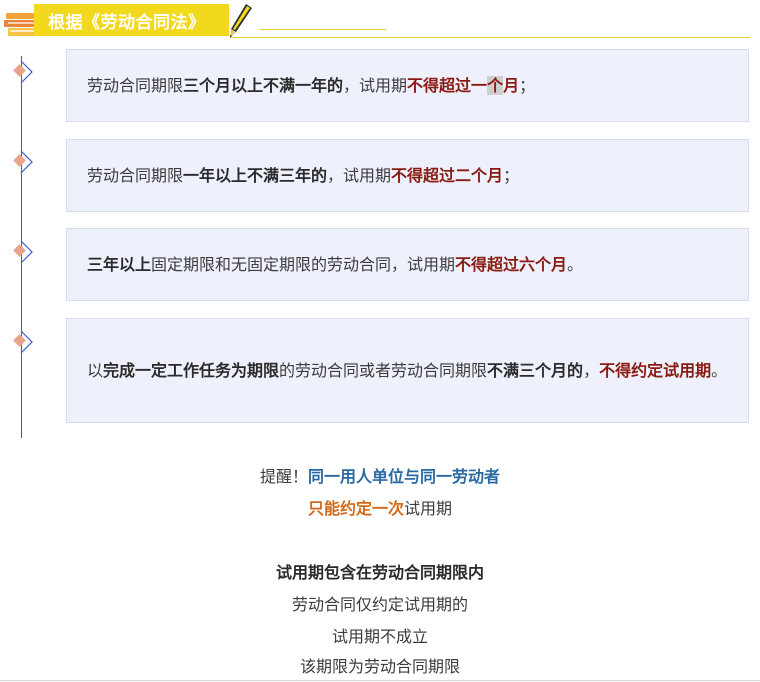 Image resolution: width=760 pixels, height=682 pixels. Describe the element at coordinates (511, 85) in the screenshot. I see `rule-emphasis-segment: 月` at that location.